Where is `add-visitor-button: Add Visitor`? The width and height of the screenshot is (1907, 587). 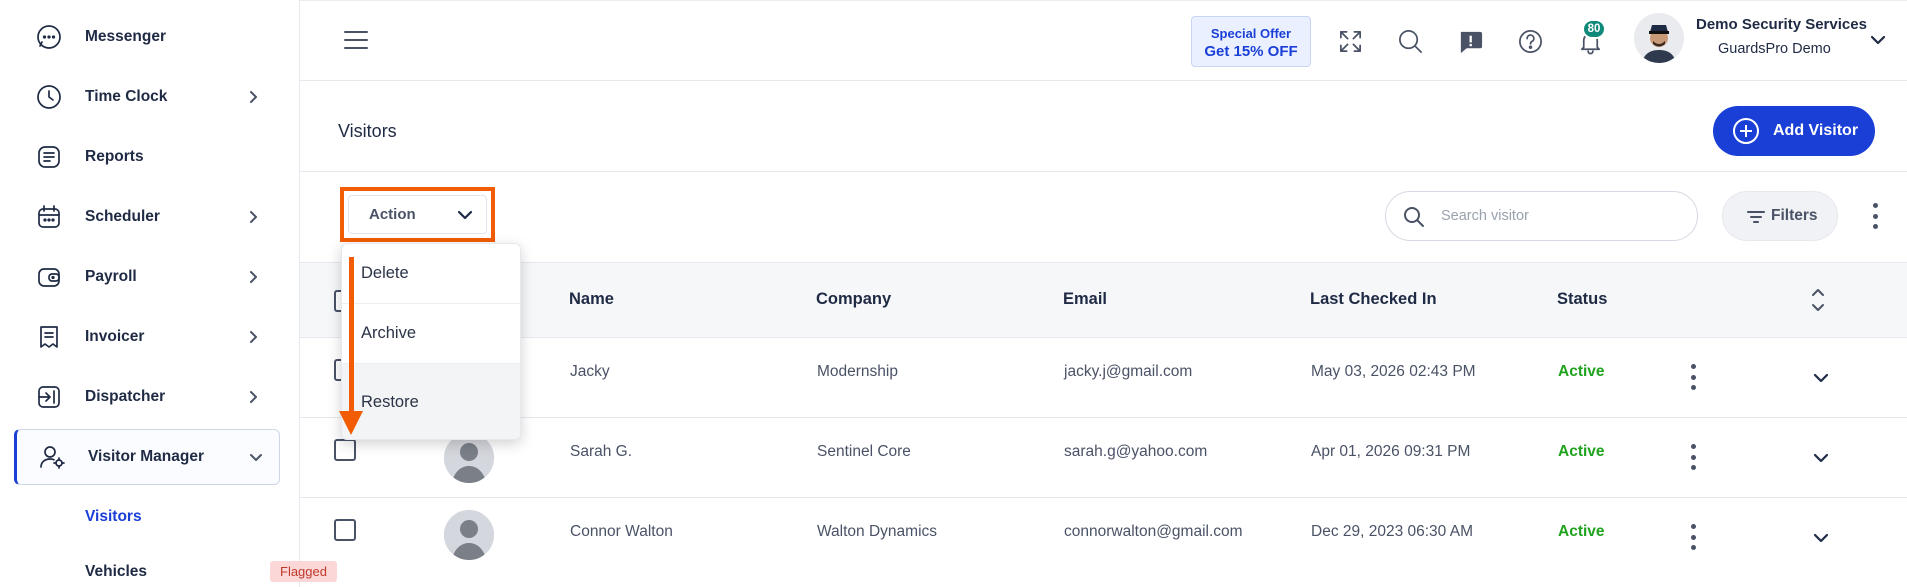 add-visitor-button: Add Visitor is located at coordinates (1794, 131).